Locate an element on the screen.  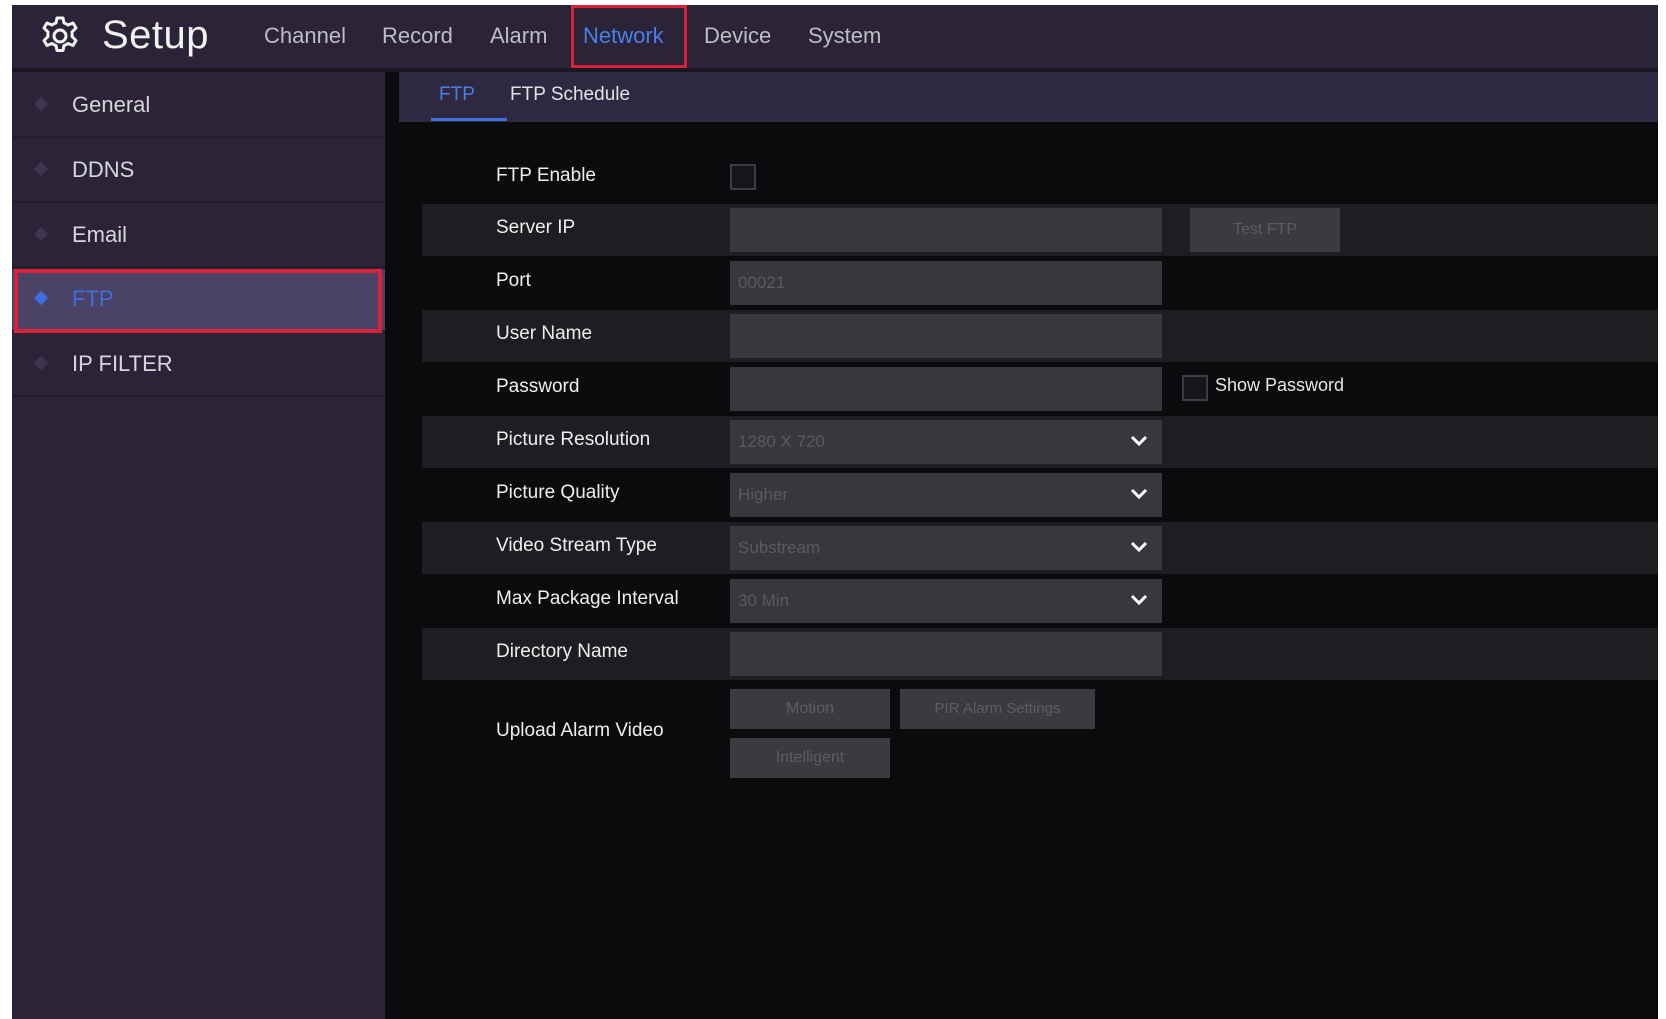
max-package-interval-select: 30 Min is located at coordinates (946, 601).